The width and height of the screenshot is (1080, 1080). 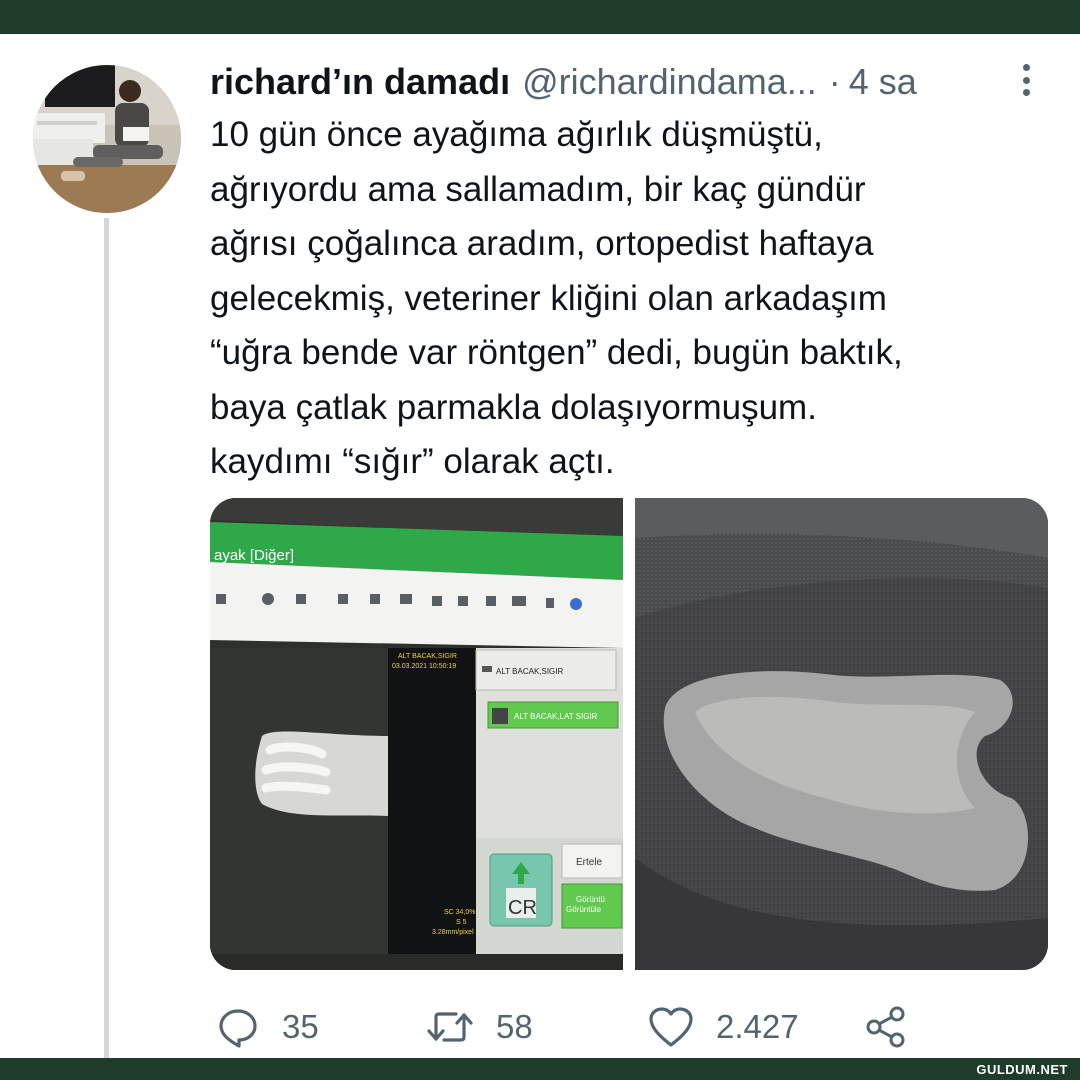 I want to click on like-icon, so click(x=671, y=1027).